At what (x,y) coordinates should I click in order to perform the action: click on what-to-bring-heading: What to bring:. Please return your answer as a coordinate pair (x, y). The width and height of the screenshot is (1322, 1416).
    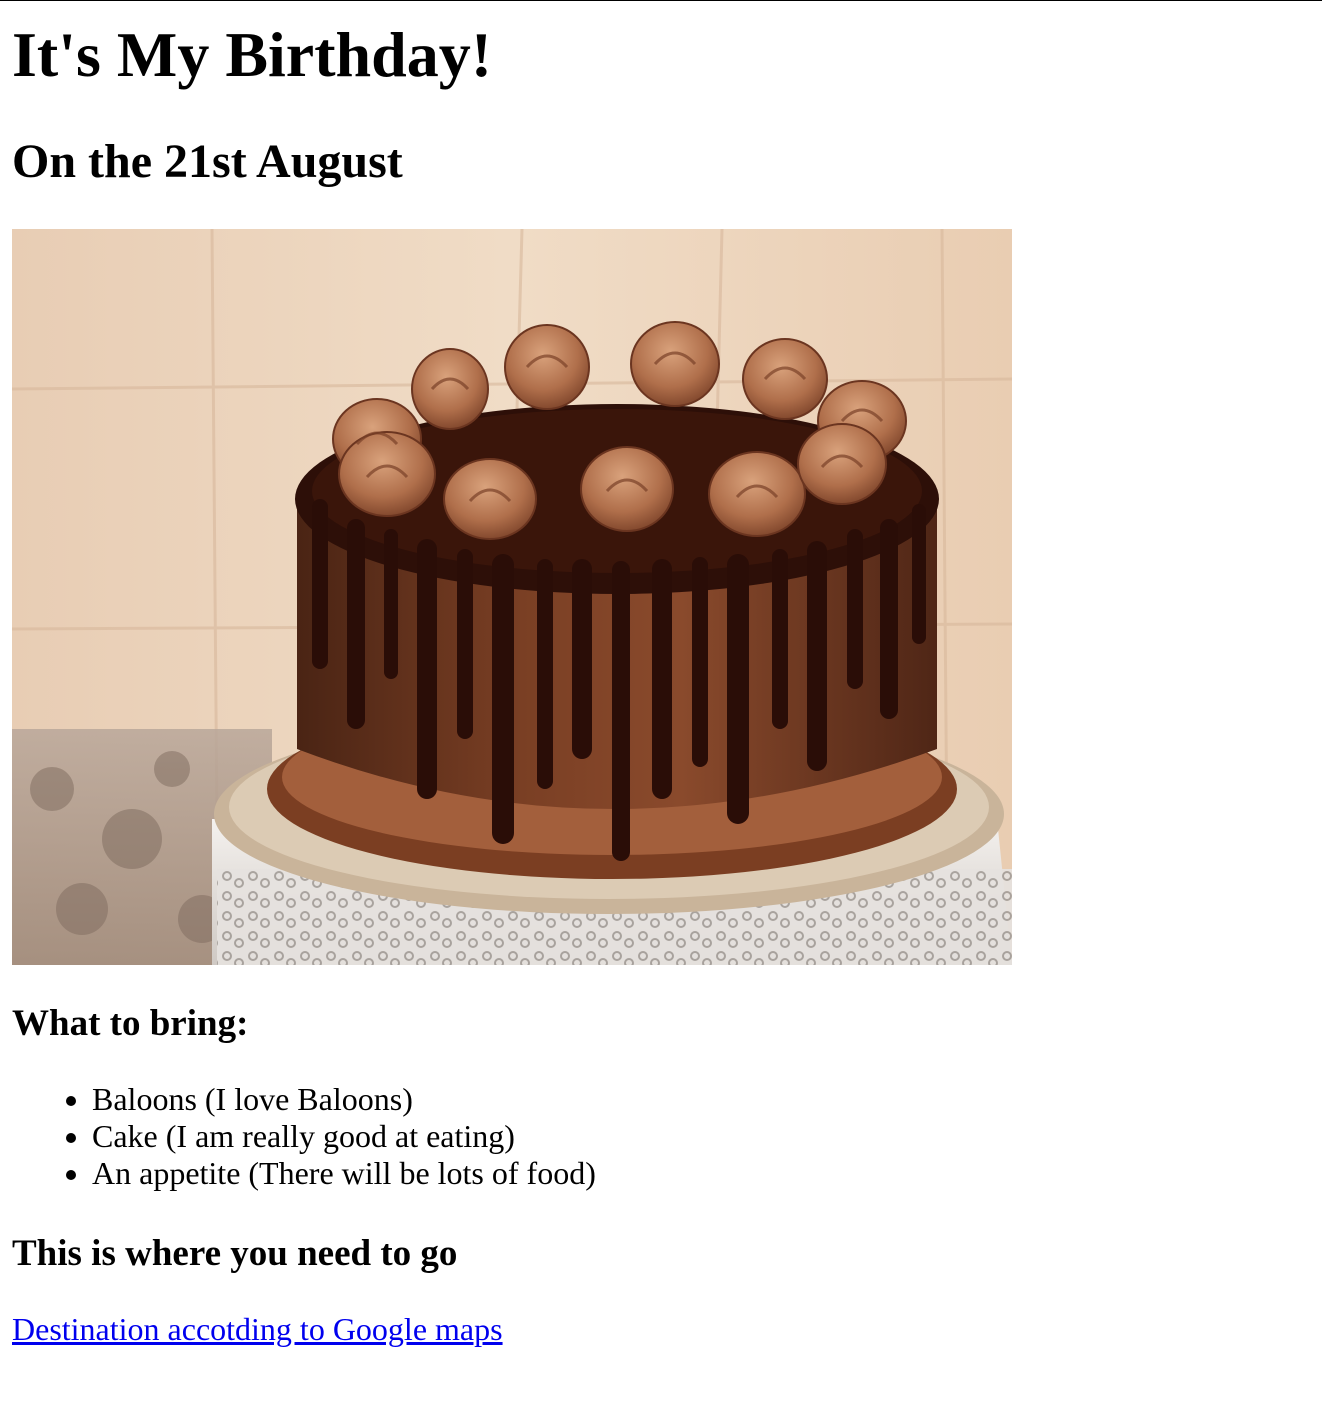
    Looking at the image, I should click on (130, 1023).